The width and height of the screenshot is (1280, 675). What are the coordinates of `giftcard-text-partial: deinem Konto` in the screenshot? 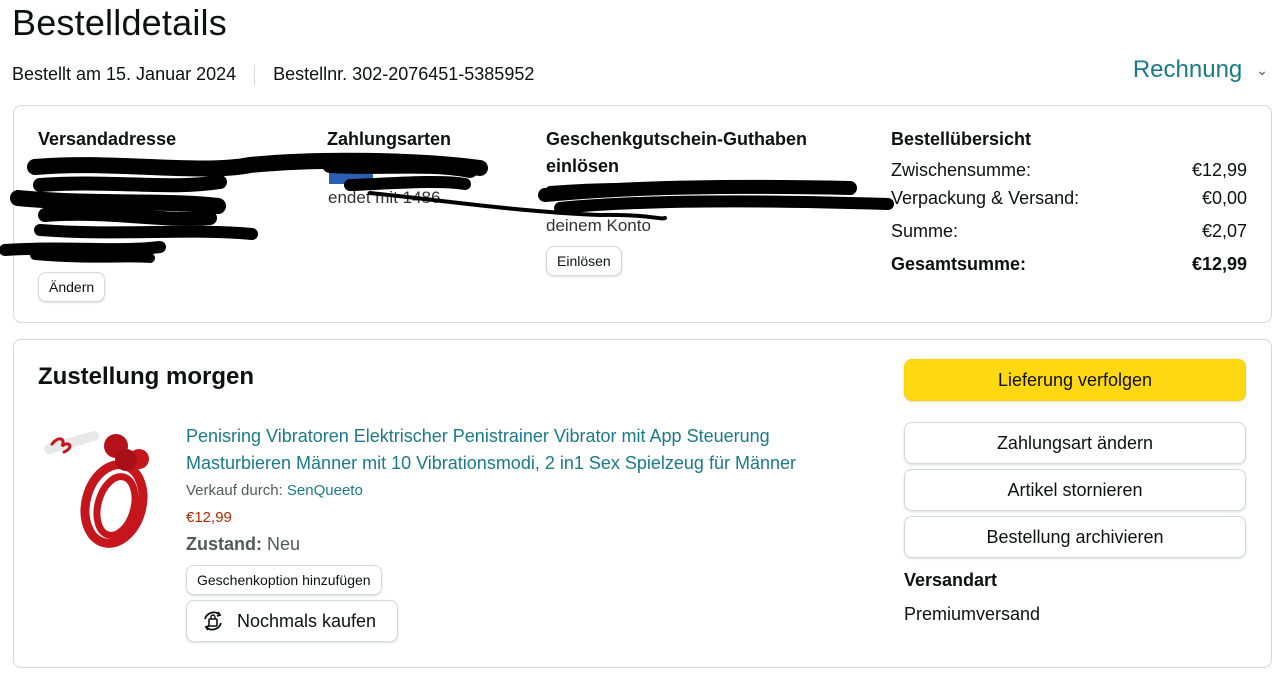 It's located at (598, 225).